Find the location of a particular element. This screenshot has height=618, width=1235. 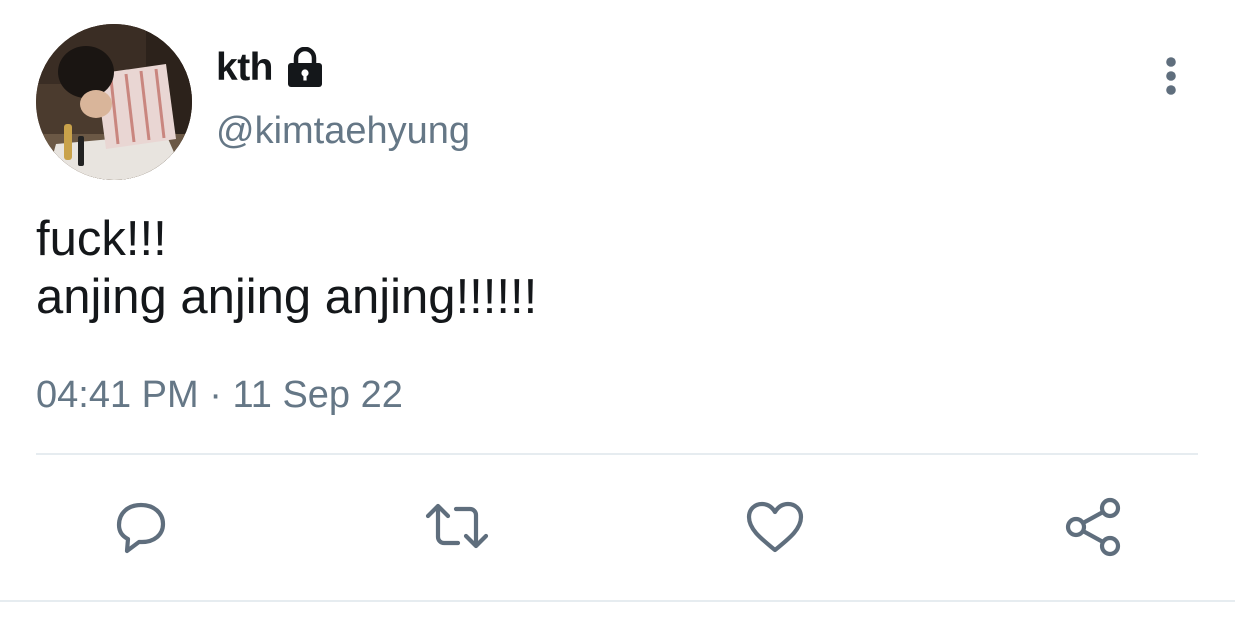

tweet-date: 11 Sep 22 is located at coordinates (317, 395).